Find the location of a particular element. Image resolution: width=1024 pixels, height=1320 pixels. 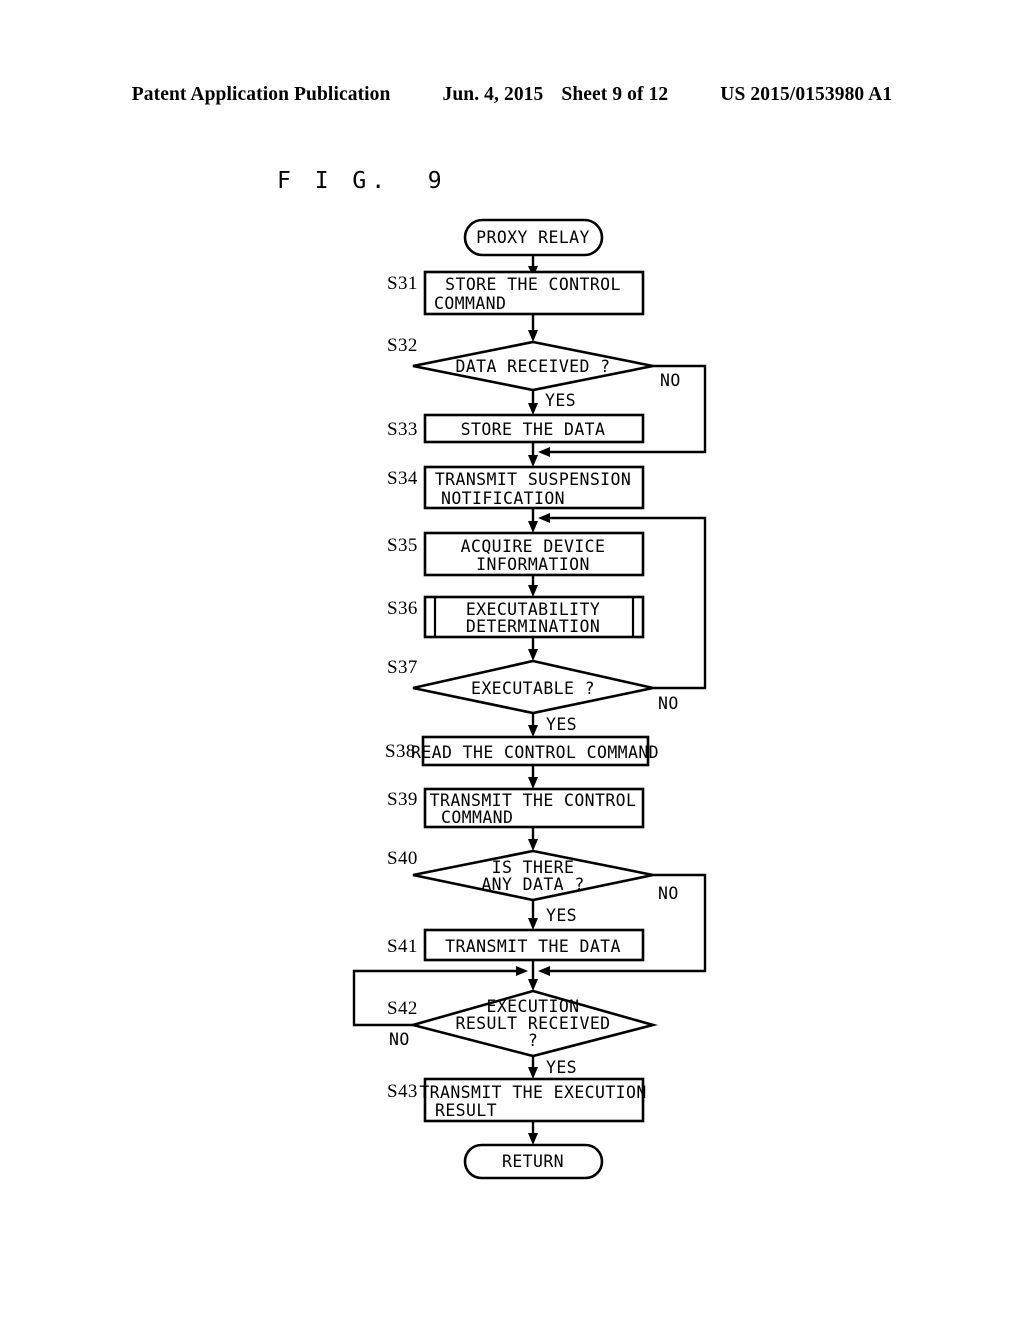

connector-s43-to-return is located at coordinates (533, 1133).